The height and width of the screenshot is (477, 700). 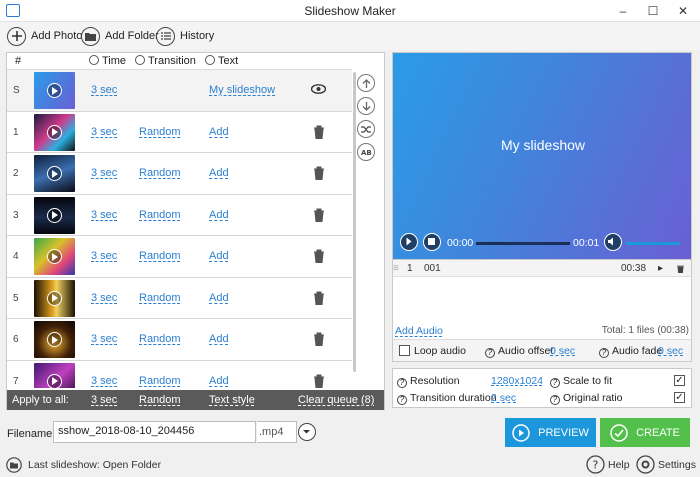 What do you see at coordinates (677, 465) in the screenshot?
I see `settings-link: Settings` at bounding box center [677, 465].